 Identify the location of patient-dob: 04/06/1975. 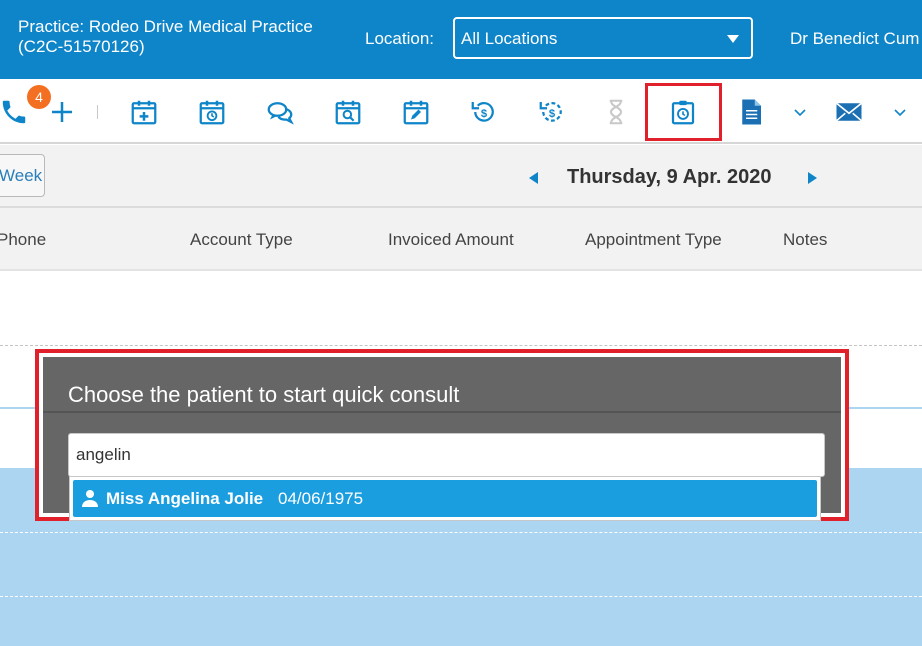
(321, 498).